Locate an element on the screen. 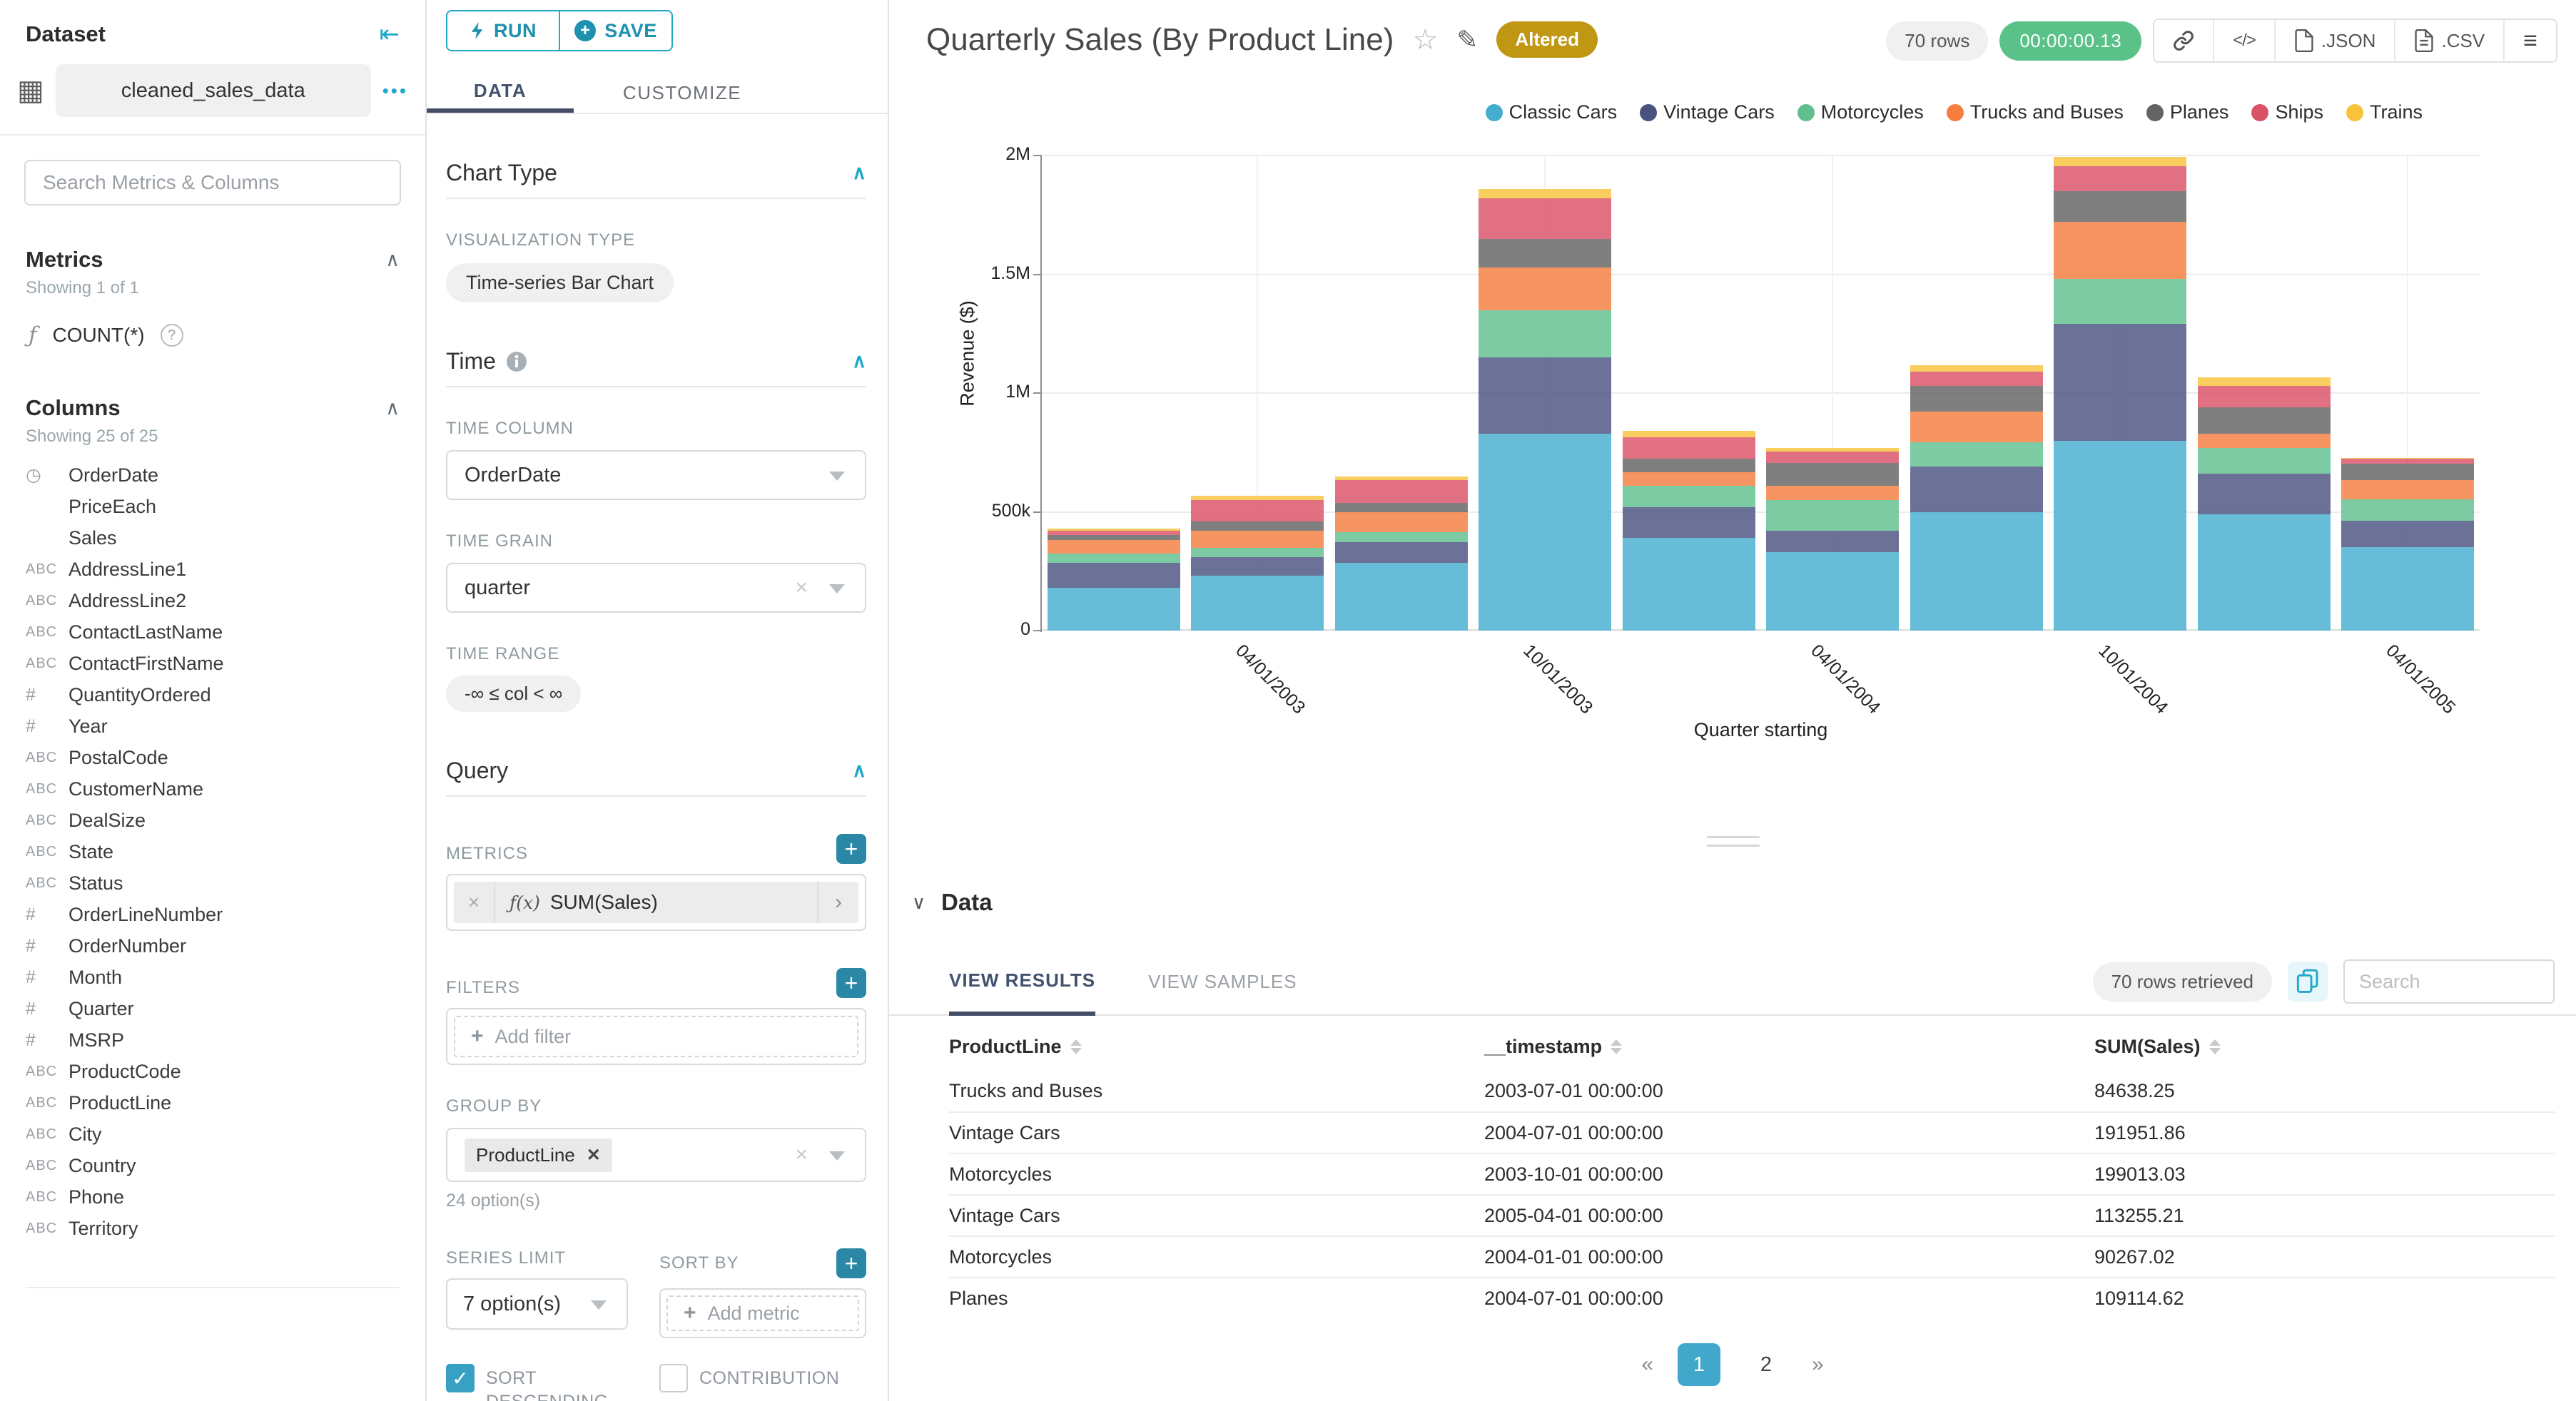 The width and height of the screenshot is (2576, 1401). share-link-button is located at coordinates (2184, 40).